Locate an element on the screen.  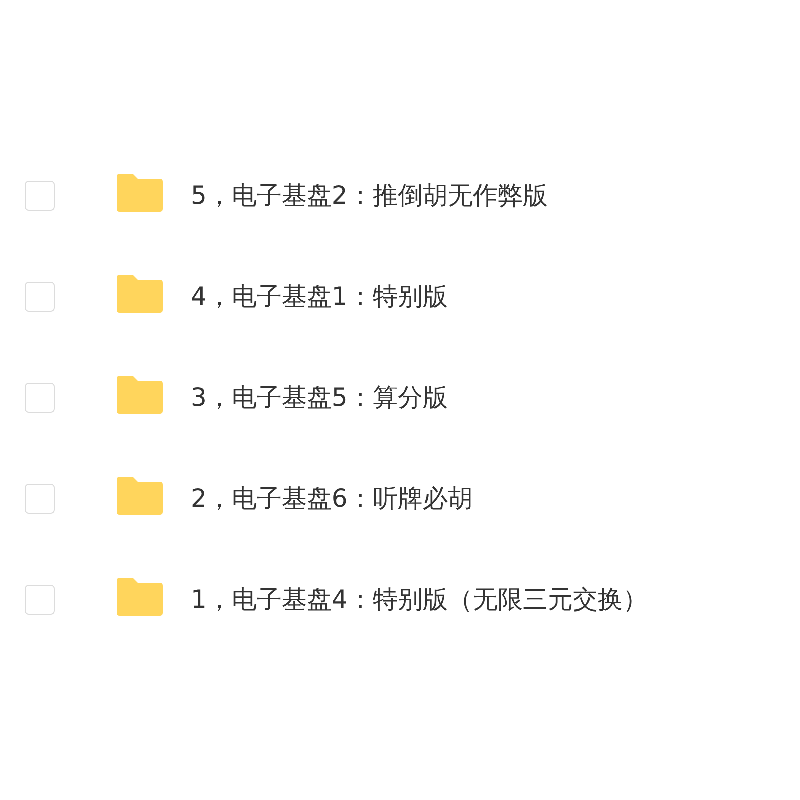
folder-name: 2，电子基盘6：听牌必胡 is located at coordinates (332, 498).